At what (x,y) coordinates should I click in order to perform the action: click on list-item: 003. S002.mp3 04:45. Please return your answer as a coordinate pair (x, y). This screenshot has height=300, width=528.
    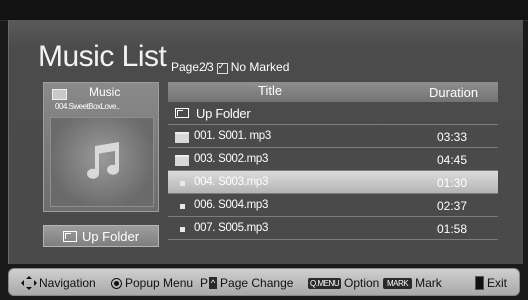
    Looking at the image, I should click on (333, 159).